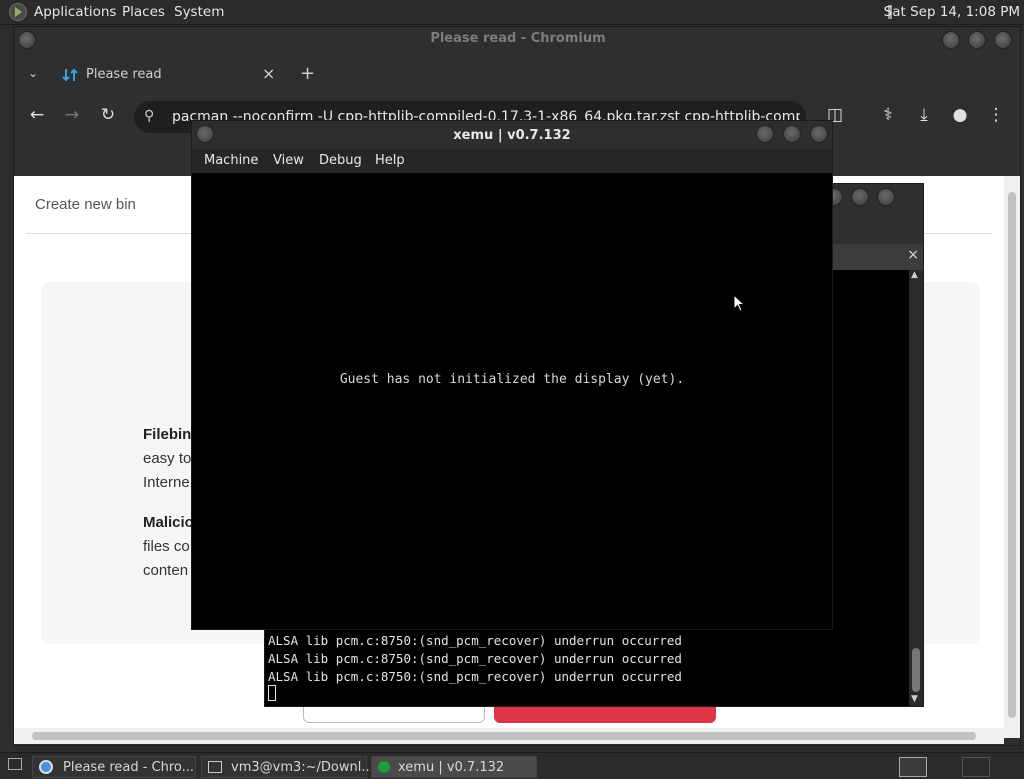  What do you see at coordinates (18, 12) in the screenshot?
I see `os-logo-icon` at bounding box center [18, 12].